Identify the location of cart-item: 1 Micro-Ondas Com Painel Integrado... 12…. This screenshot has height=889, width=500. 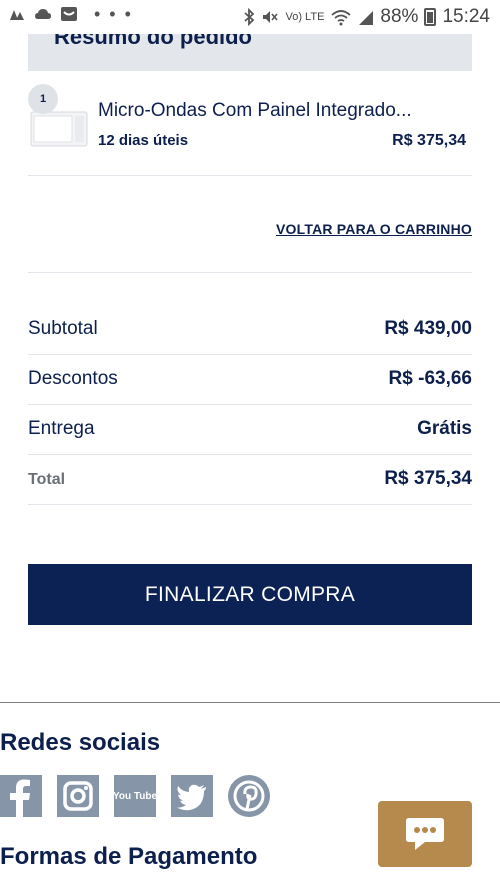
(250, 130).